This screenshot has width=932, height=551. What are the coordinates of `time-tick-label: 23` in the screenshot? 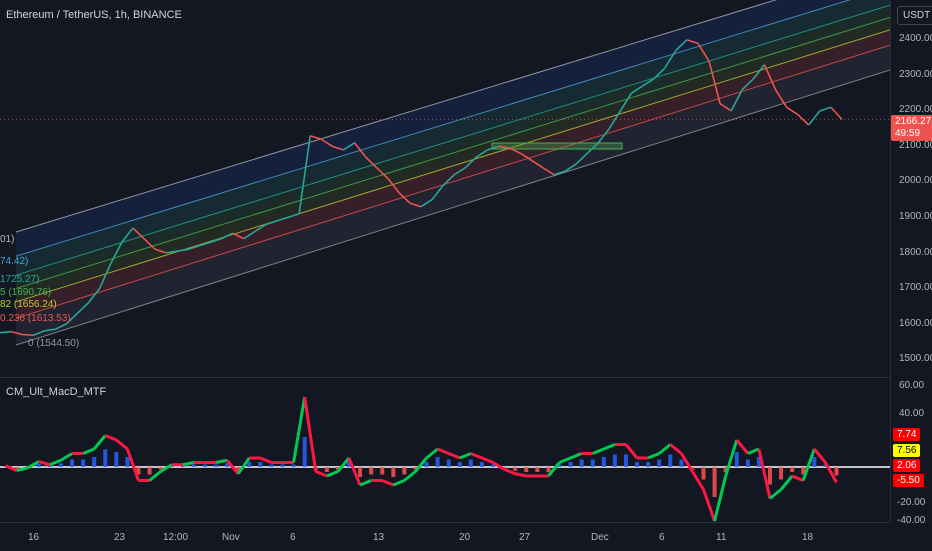 It's located at (120, 537).